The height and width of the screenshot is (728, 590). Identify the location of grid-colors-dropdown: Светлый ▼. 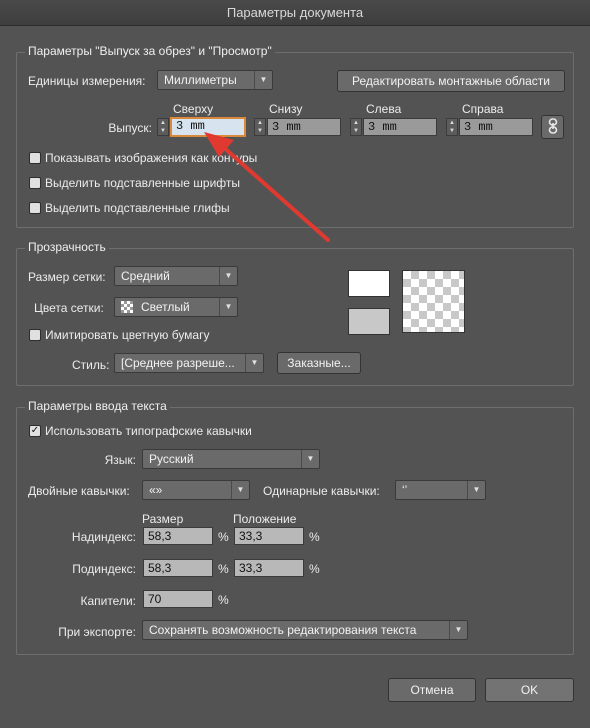
(176, 307).